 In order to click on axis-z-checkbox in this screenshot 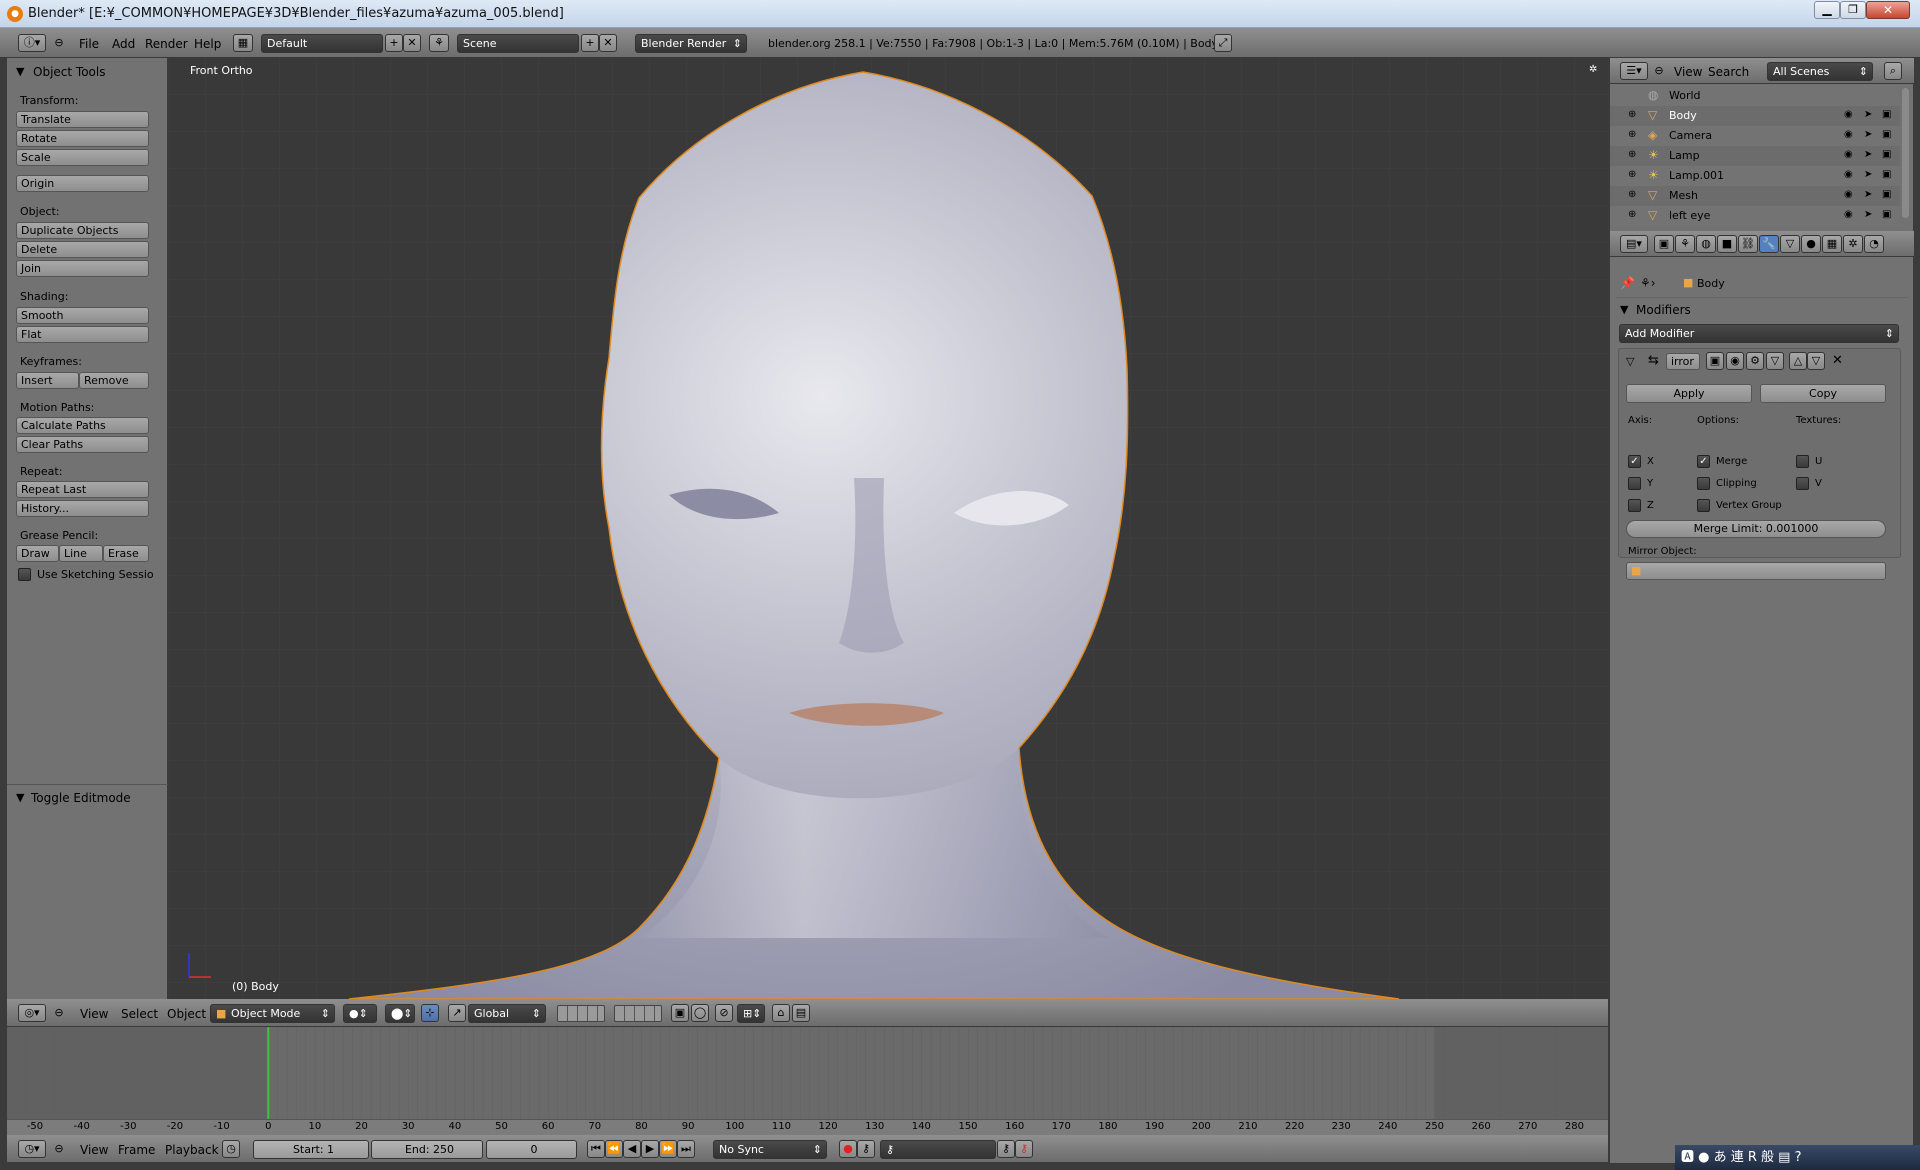, I will do `click(1634, 505)`.